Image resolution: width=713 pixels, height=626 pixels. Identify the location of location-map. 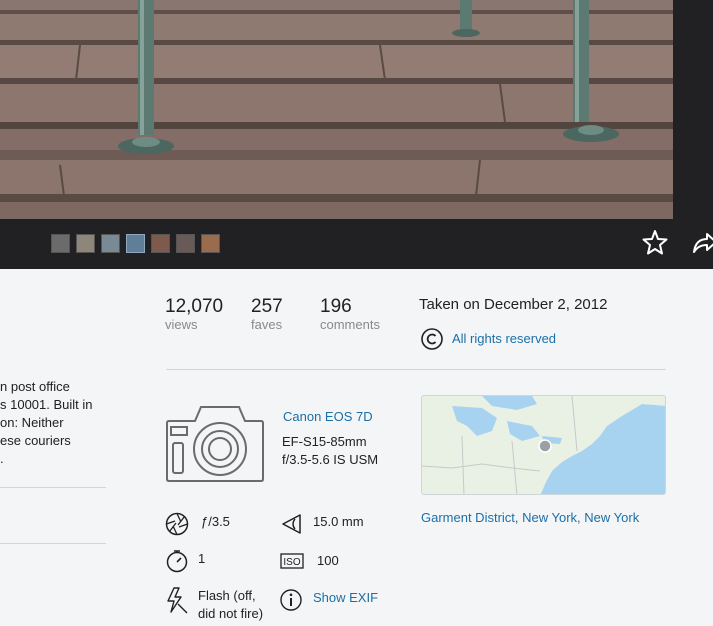
(543, 445).